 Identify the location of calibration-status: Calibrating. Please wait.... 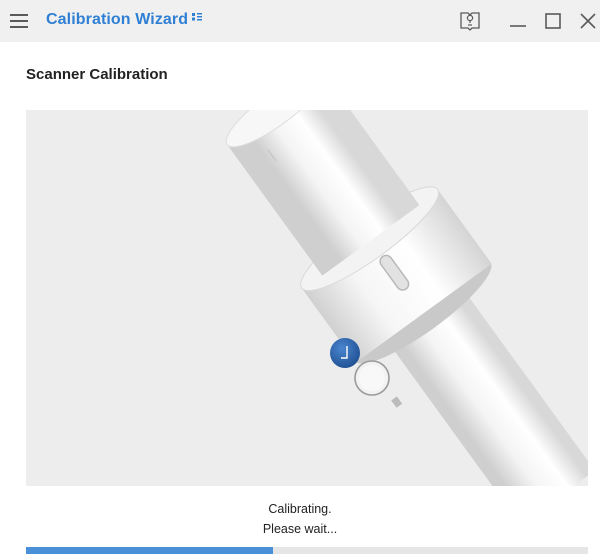
(300, 519).